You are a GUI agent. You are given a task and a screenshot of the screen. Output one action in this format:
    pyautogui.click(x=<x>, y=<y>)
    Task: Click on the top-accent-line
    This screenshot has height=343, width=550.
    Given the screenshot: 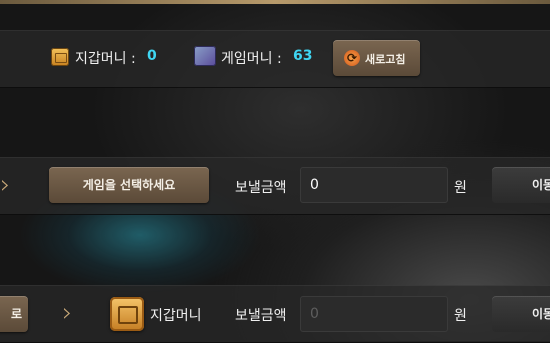 What is the action you would take?
    pyautogui.click(x=275, y=2)
    